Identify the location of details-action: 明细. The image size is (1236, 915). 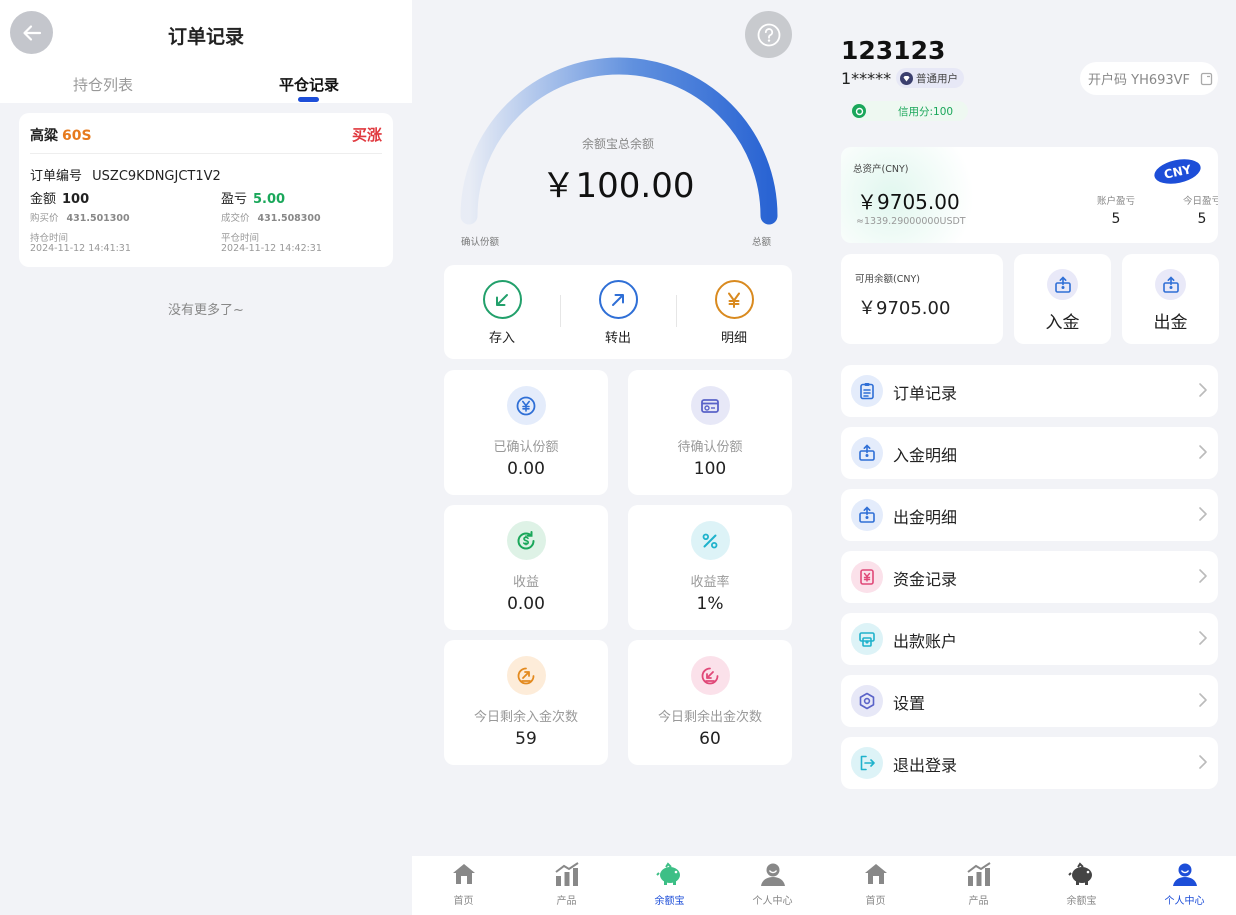
(734, 313).